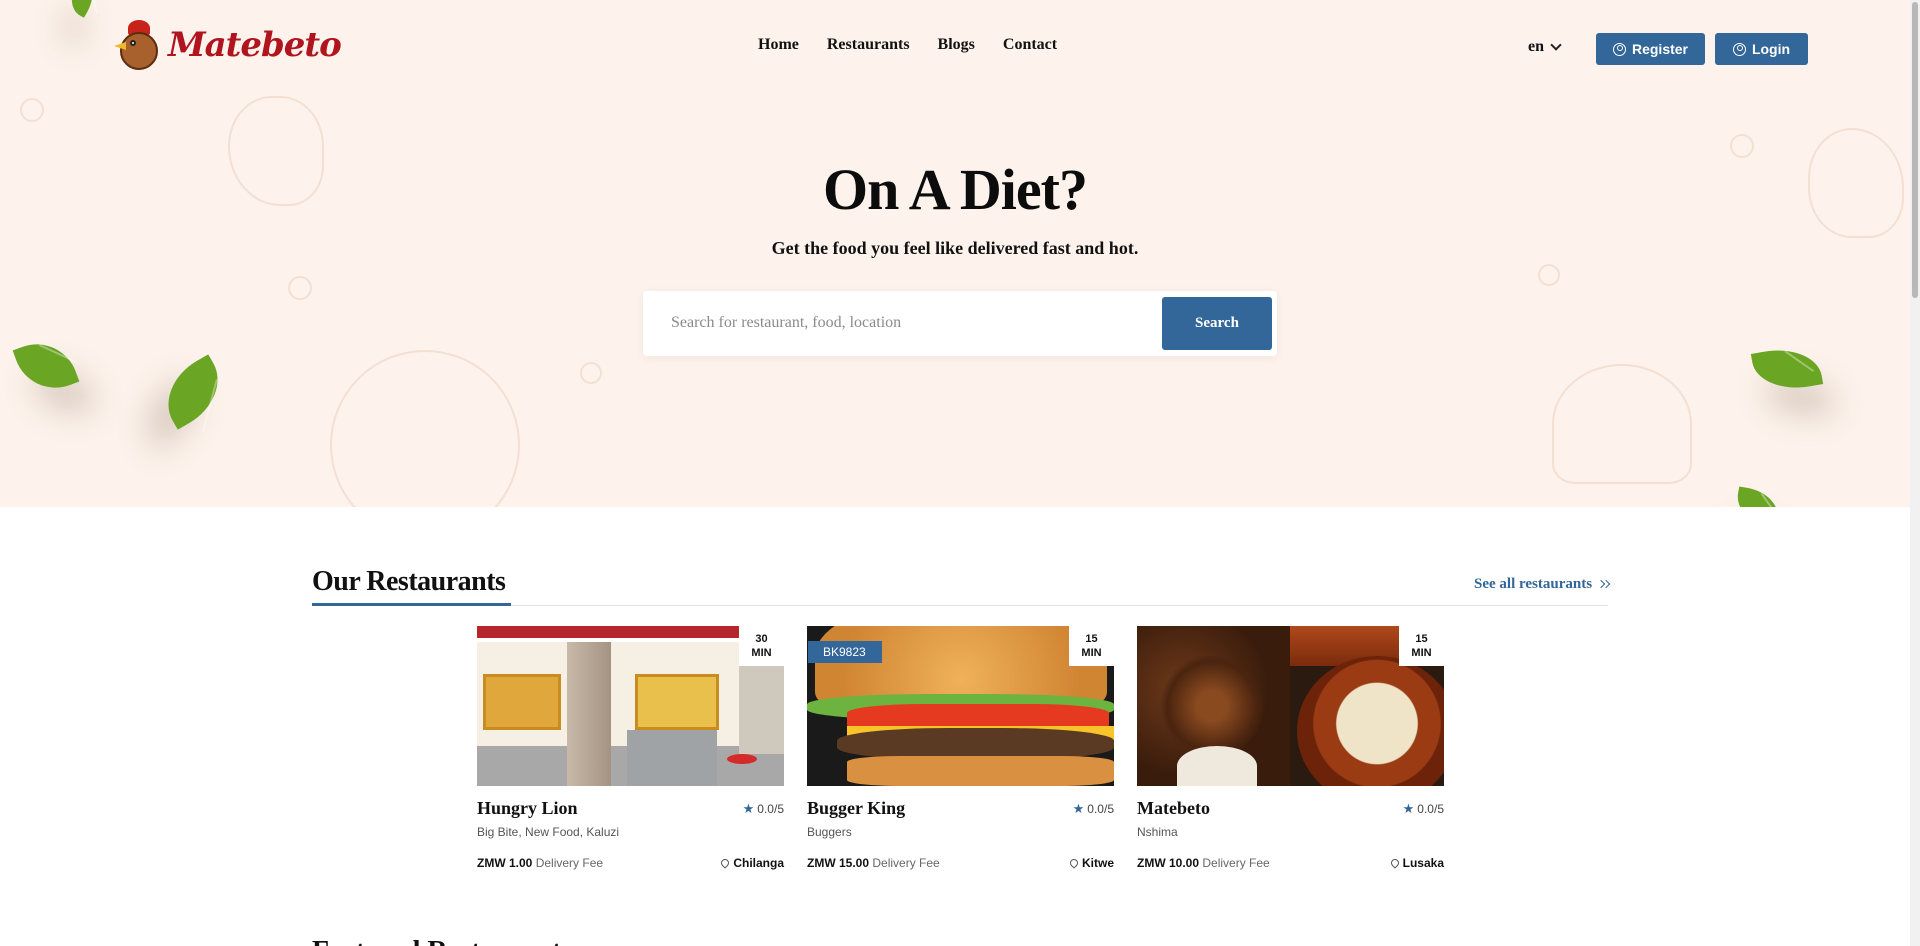 Image resolution: width=1920 pixels, height=946 pixels. I want to click on hero-title: On A Diet?, so click(955, 189).